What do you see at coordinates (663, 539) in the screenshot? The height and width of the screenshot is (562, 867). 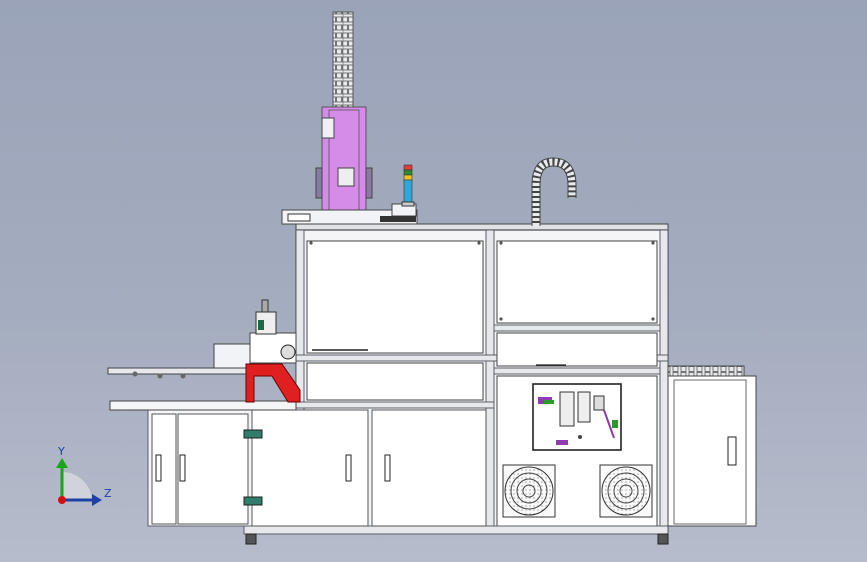 I see `caster-right` at bounding box center [663, 539].